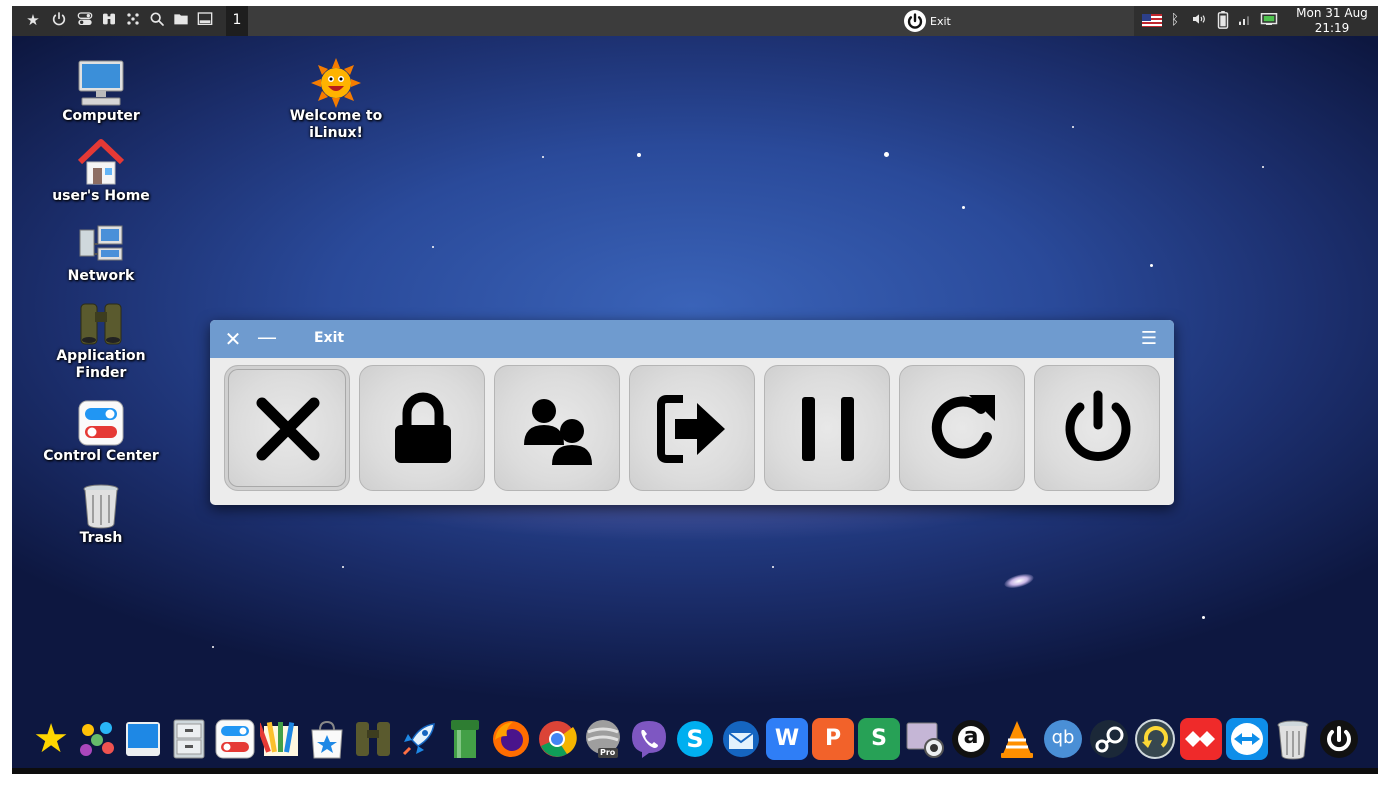  Describe the element at coordinates (267, 338) in the screenshot. I see `minimize-icon: —` at that location.